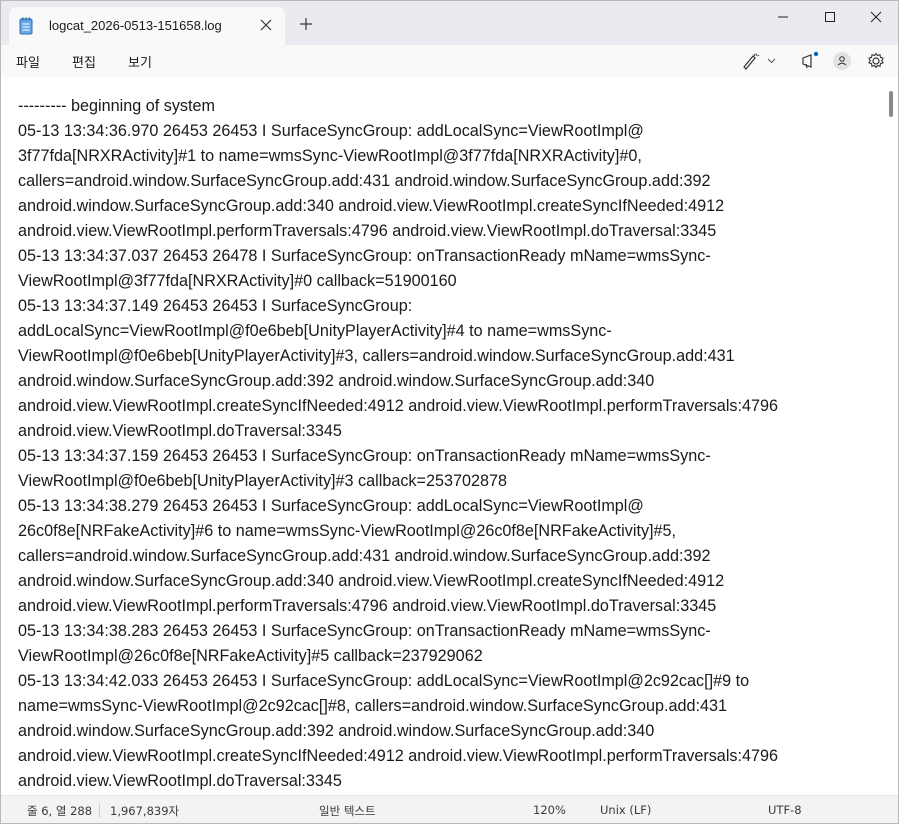 The width and height of the screenshot is (899, 824). Describe the element at coordinates (116, 106) in the screenshot. I see `text-line: --------- beginning of system` at that location.